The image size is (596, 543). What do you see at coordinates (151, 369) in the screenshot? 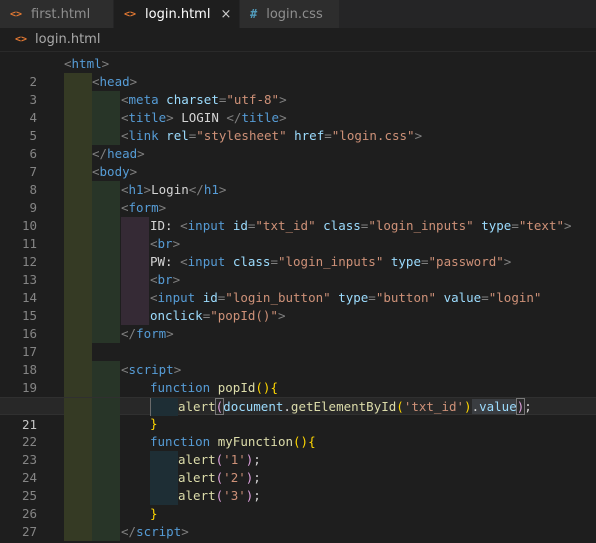
I see `line-code: <script>` at bounding box center [151, 369].